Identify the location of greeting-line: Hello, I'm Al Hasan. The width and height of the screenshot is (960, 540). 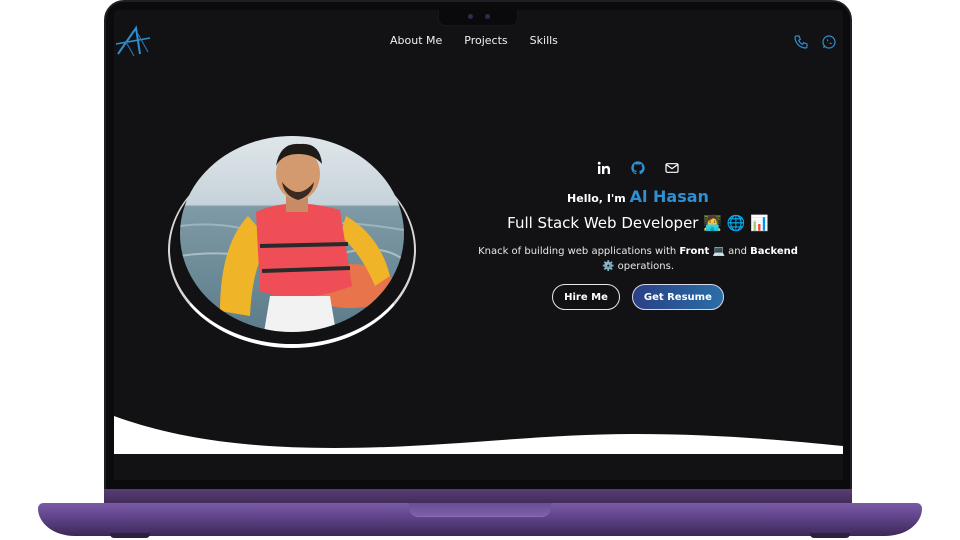
(627, 196).